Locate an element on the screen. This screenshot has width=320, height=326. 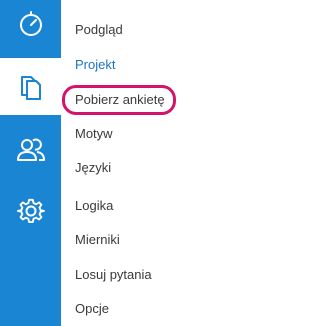
menu-item-logika: Logika is located at coordinates (94, 206).